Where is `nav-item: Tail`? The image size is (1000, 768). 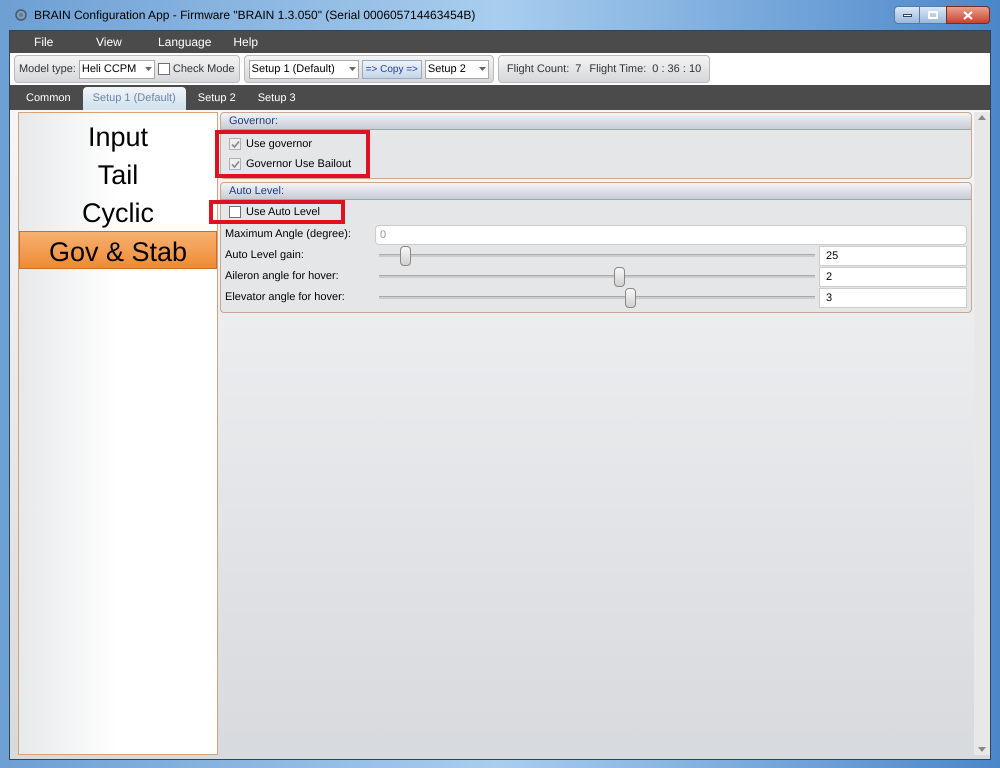 nav-item: Tail is located at coordinates (118, 174).